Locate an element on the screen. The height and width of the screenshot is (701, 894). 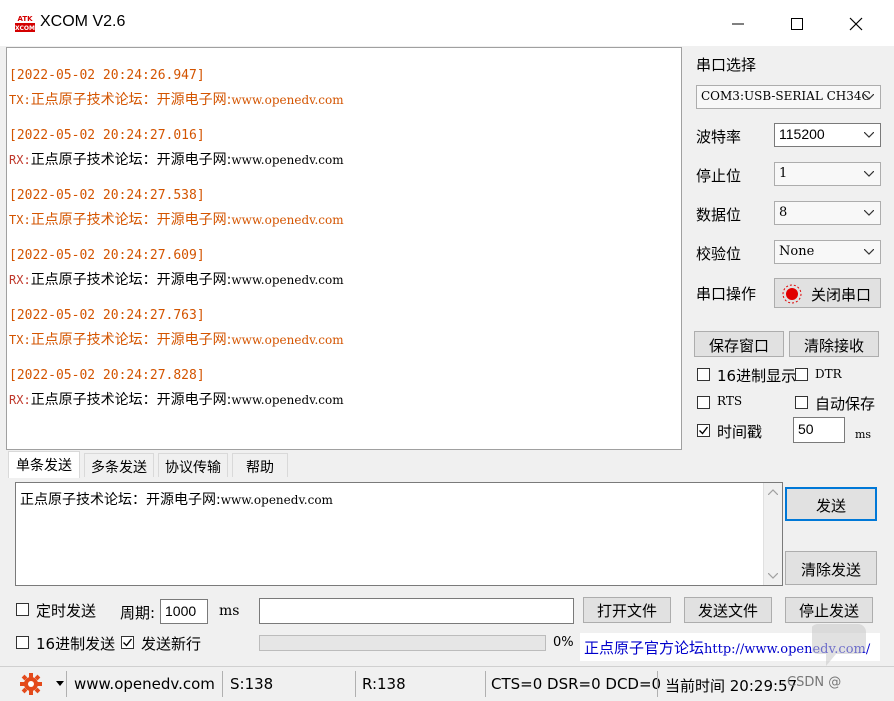
close-port-label: 关闭串口 is located at coordinates (841, 295).